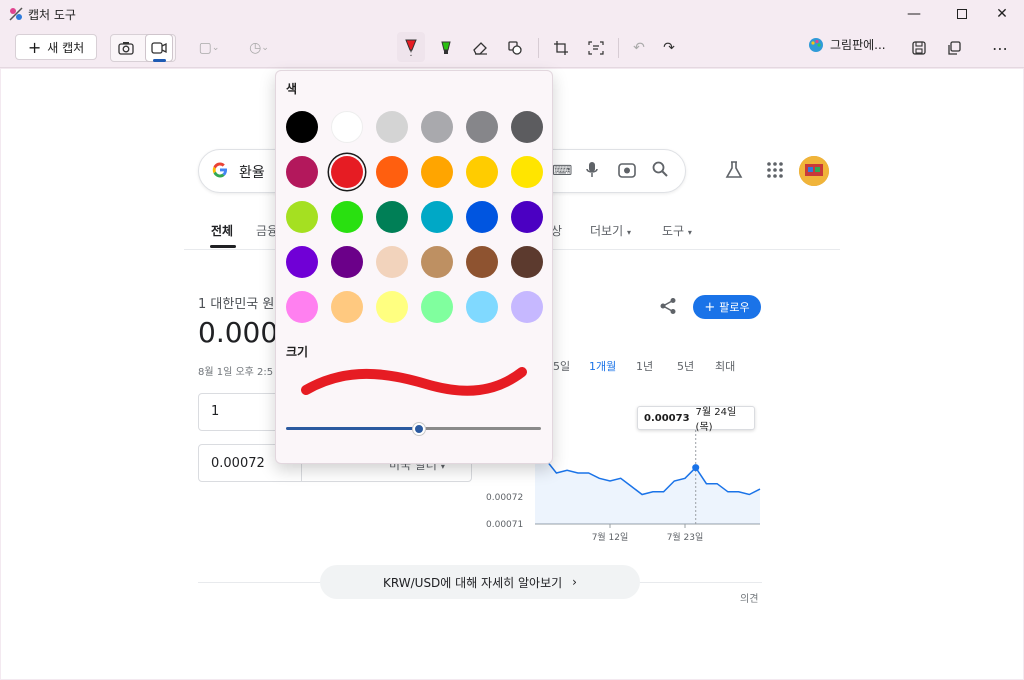 The width and height of the screenshot is (1024, 680). I want to click on redo-button: ↷, so click(669, 48).